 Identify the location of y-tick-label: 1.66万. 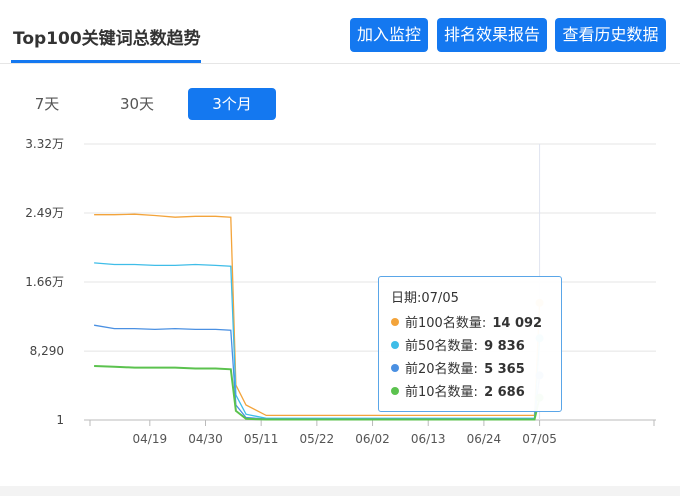
(44, 282).